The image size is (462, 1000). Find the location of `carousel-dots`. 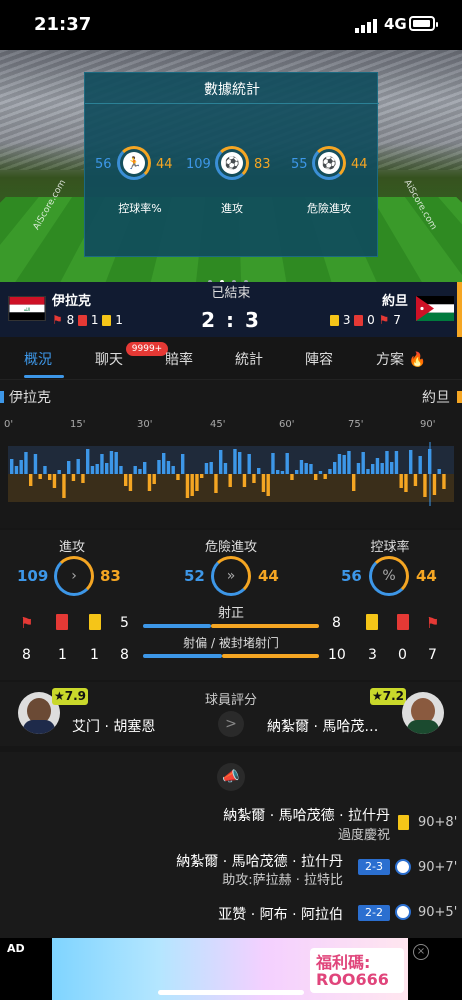

carousel-dots is located at coordinates (232, 276).